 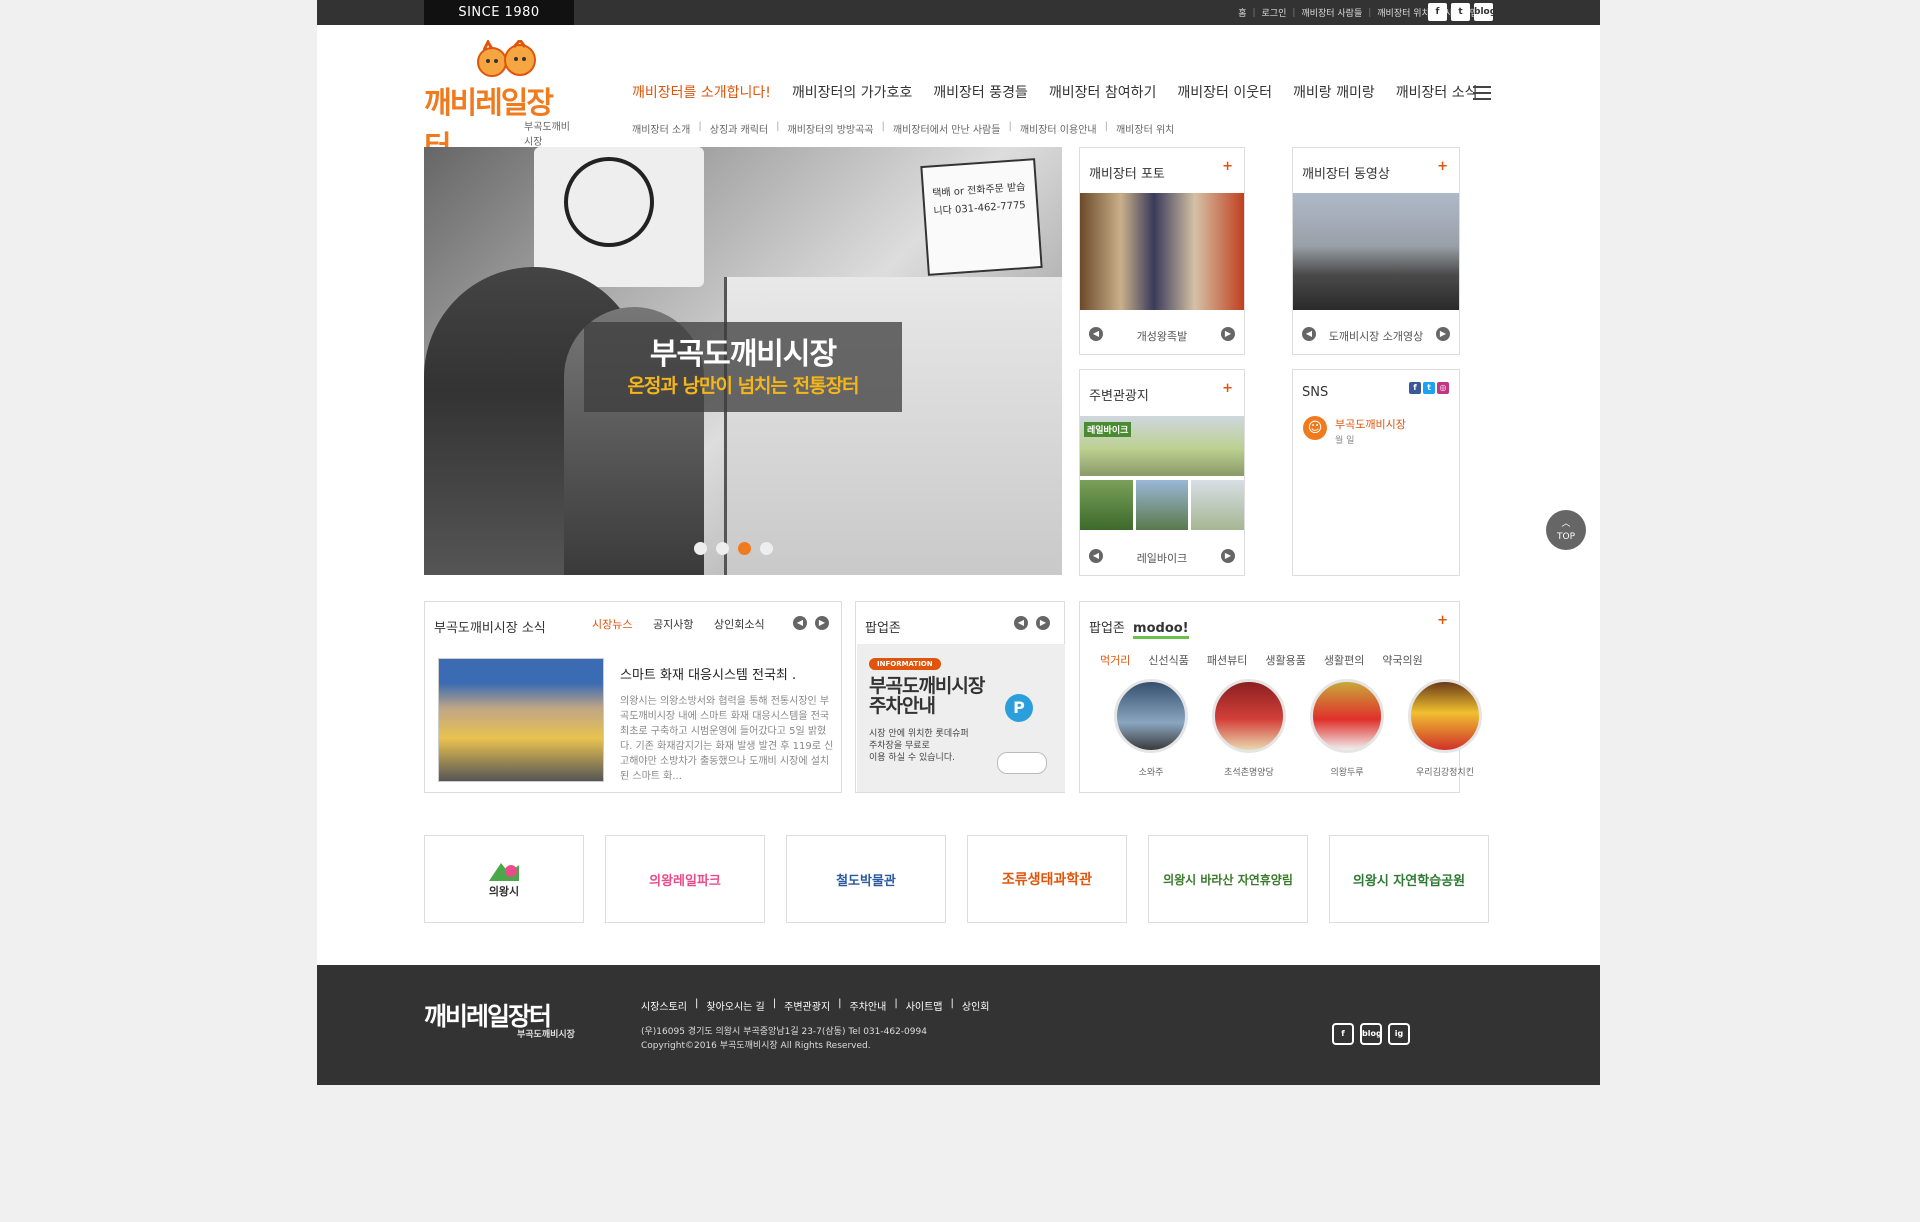 What do you see at coordinates (1403, 12) in the screenshot?
I see `top-link-location: 깨비장터 위치` at bounding box center [1403, 12].